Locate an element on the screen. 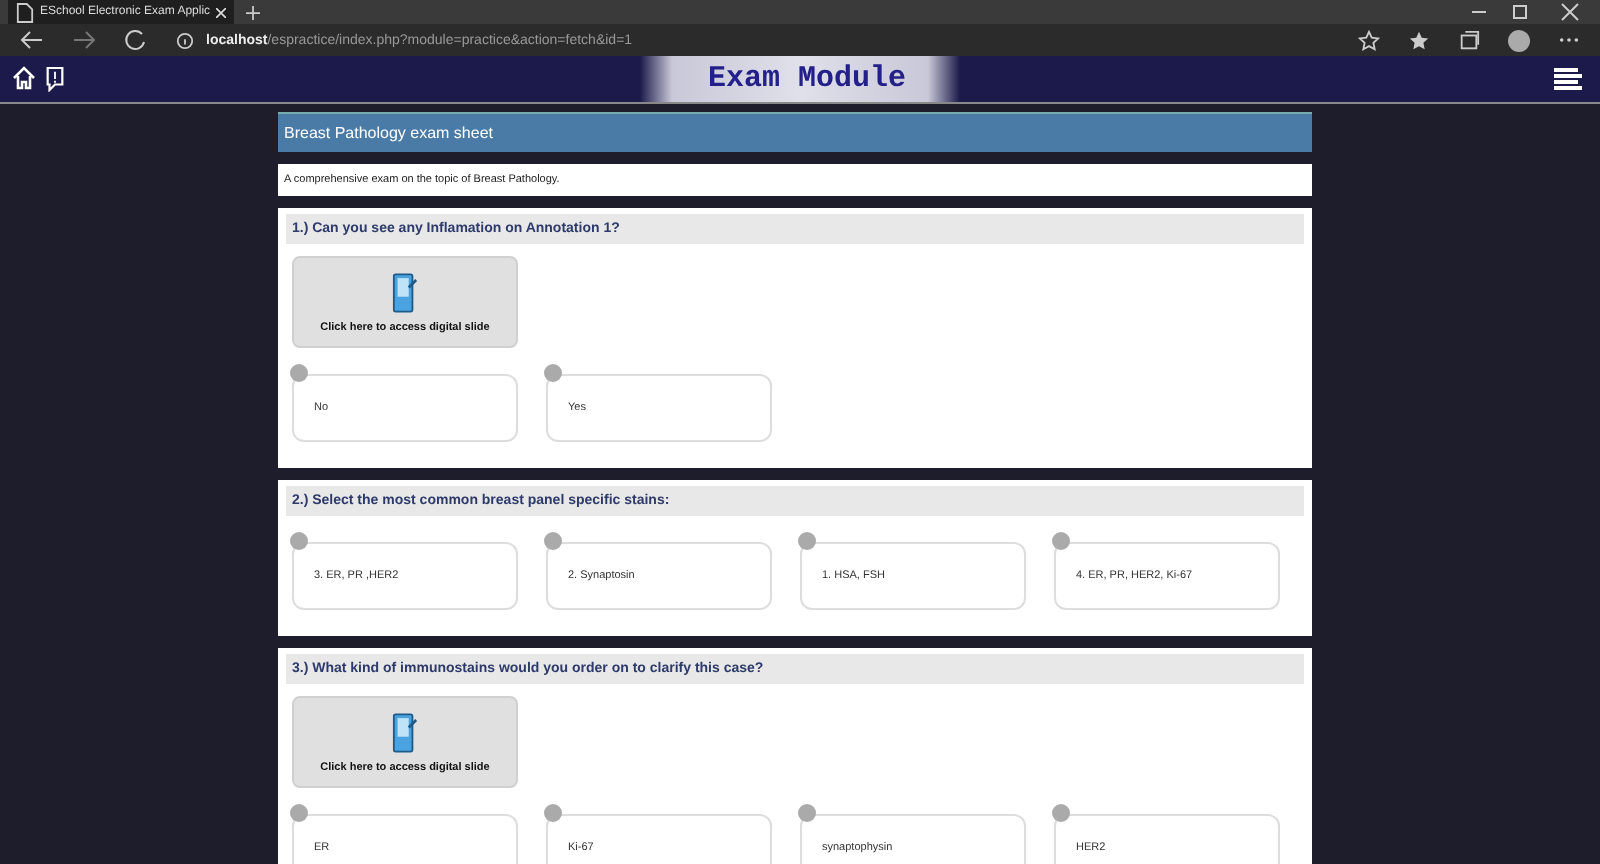 This screenshot has height=864, width=1600. exam-title: Breast Pathology exam sheet is located at coordinates (795, 132).